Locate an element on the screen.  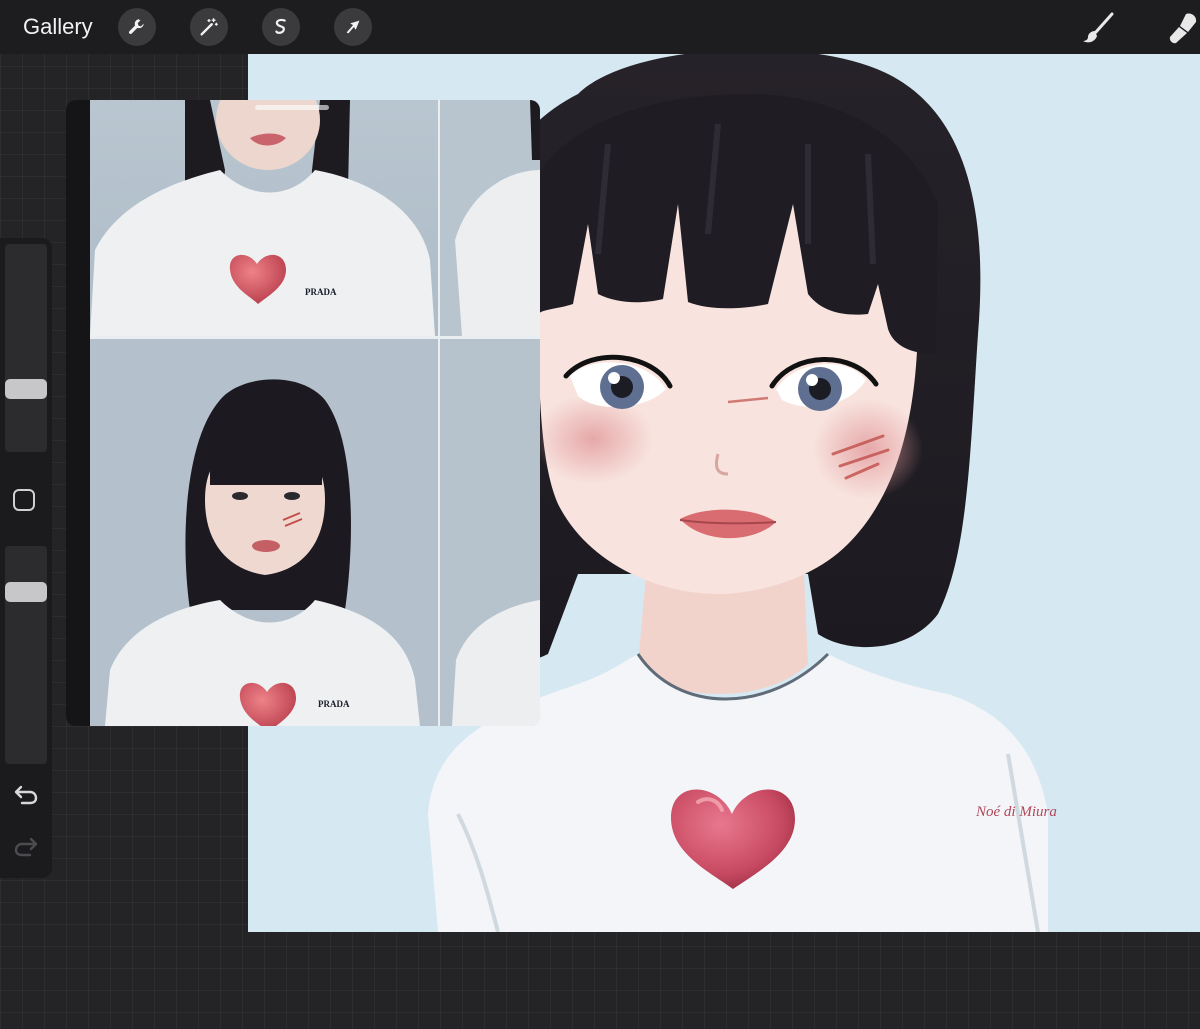
brush-icon is located at coordinates (1098, 28).